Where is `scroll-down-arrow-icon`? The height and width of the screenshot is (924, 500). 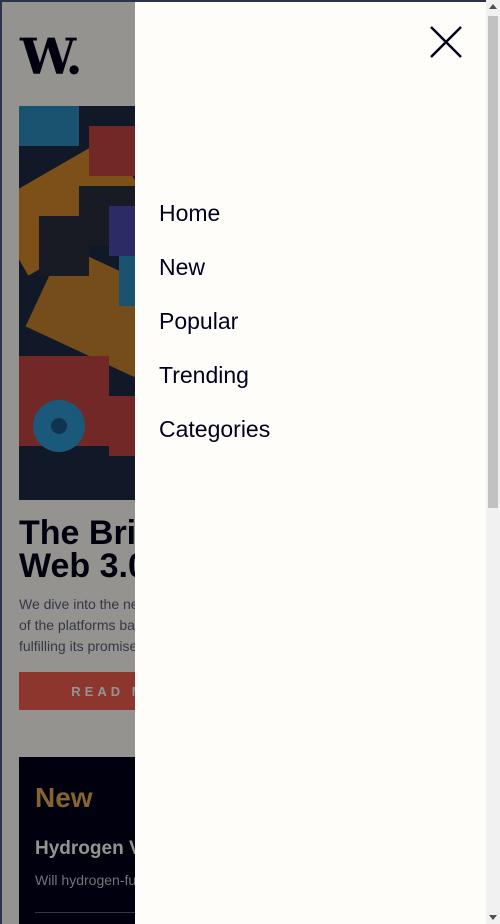 scroll-down-arrow-icon is located at coordinates (493, 917).